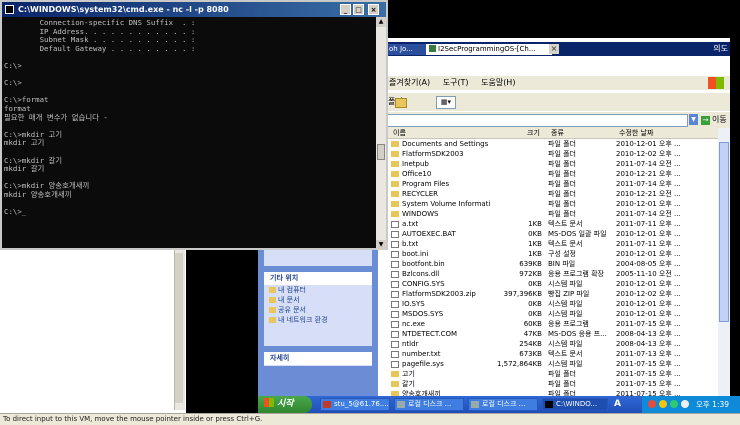 The width and height of the screenshot is (740, 425). What do you see at coordinates (381, 245) in the screenshot?
I see `cmd-scroll-down-button: ▼` at bounding box center [381, 245].